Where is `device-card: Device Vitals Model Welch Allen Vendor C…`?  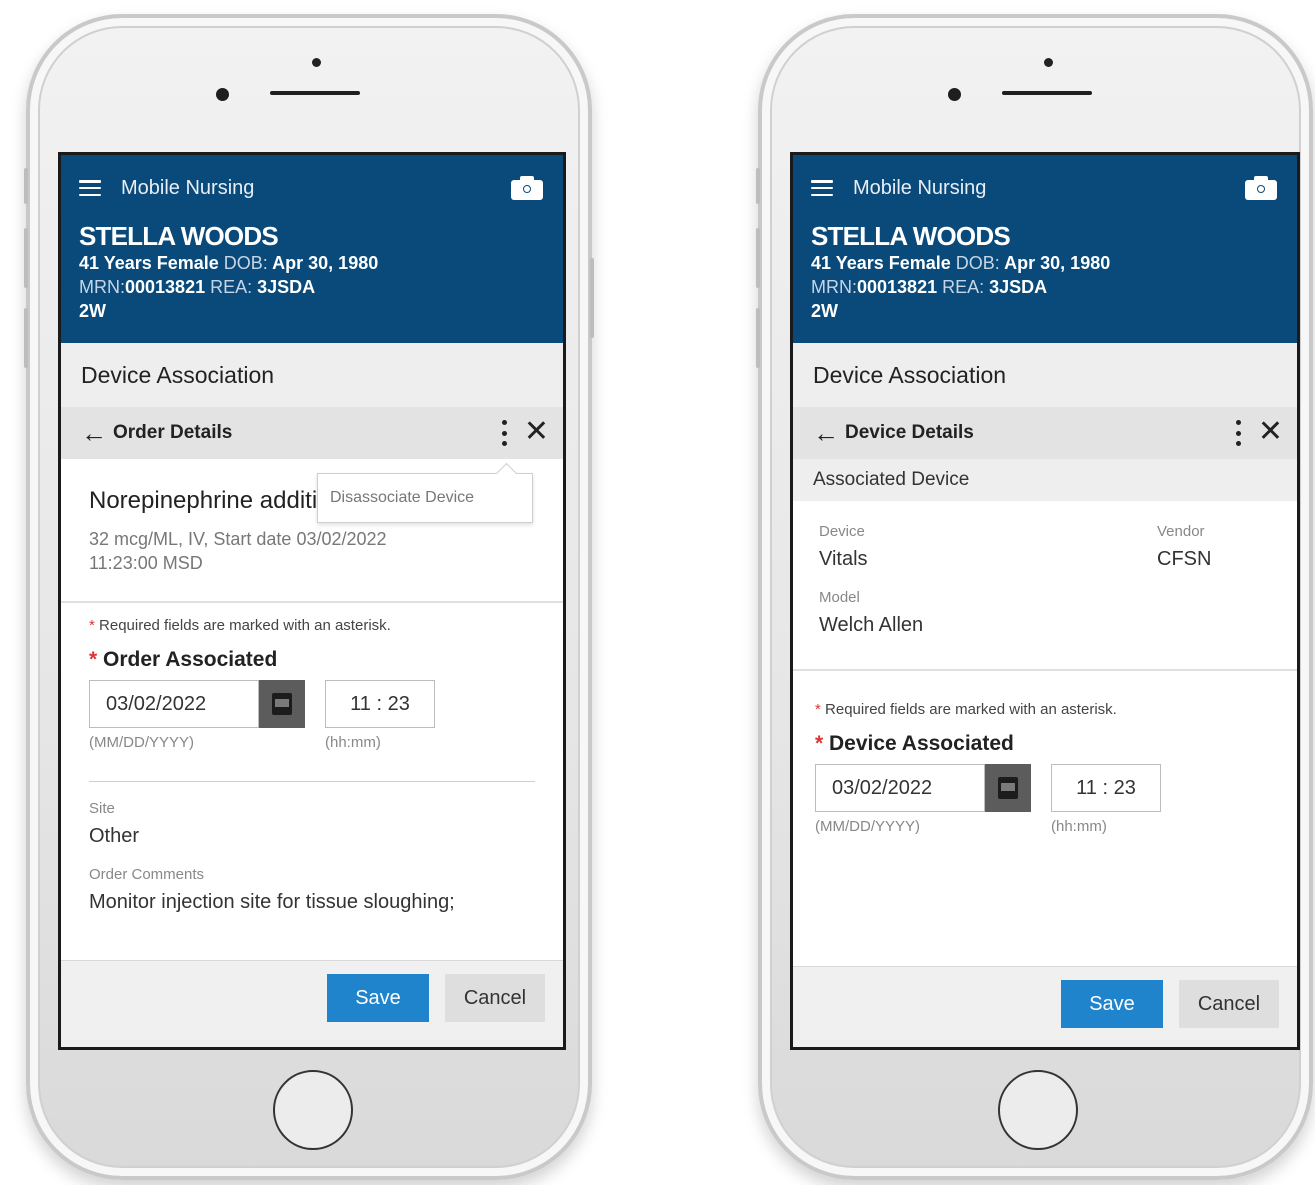
device-card: Device Vitals Model Welch Allen Vendor C… is located at coordinates (1045, 586).